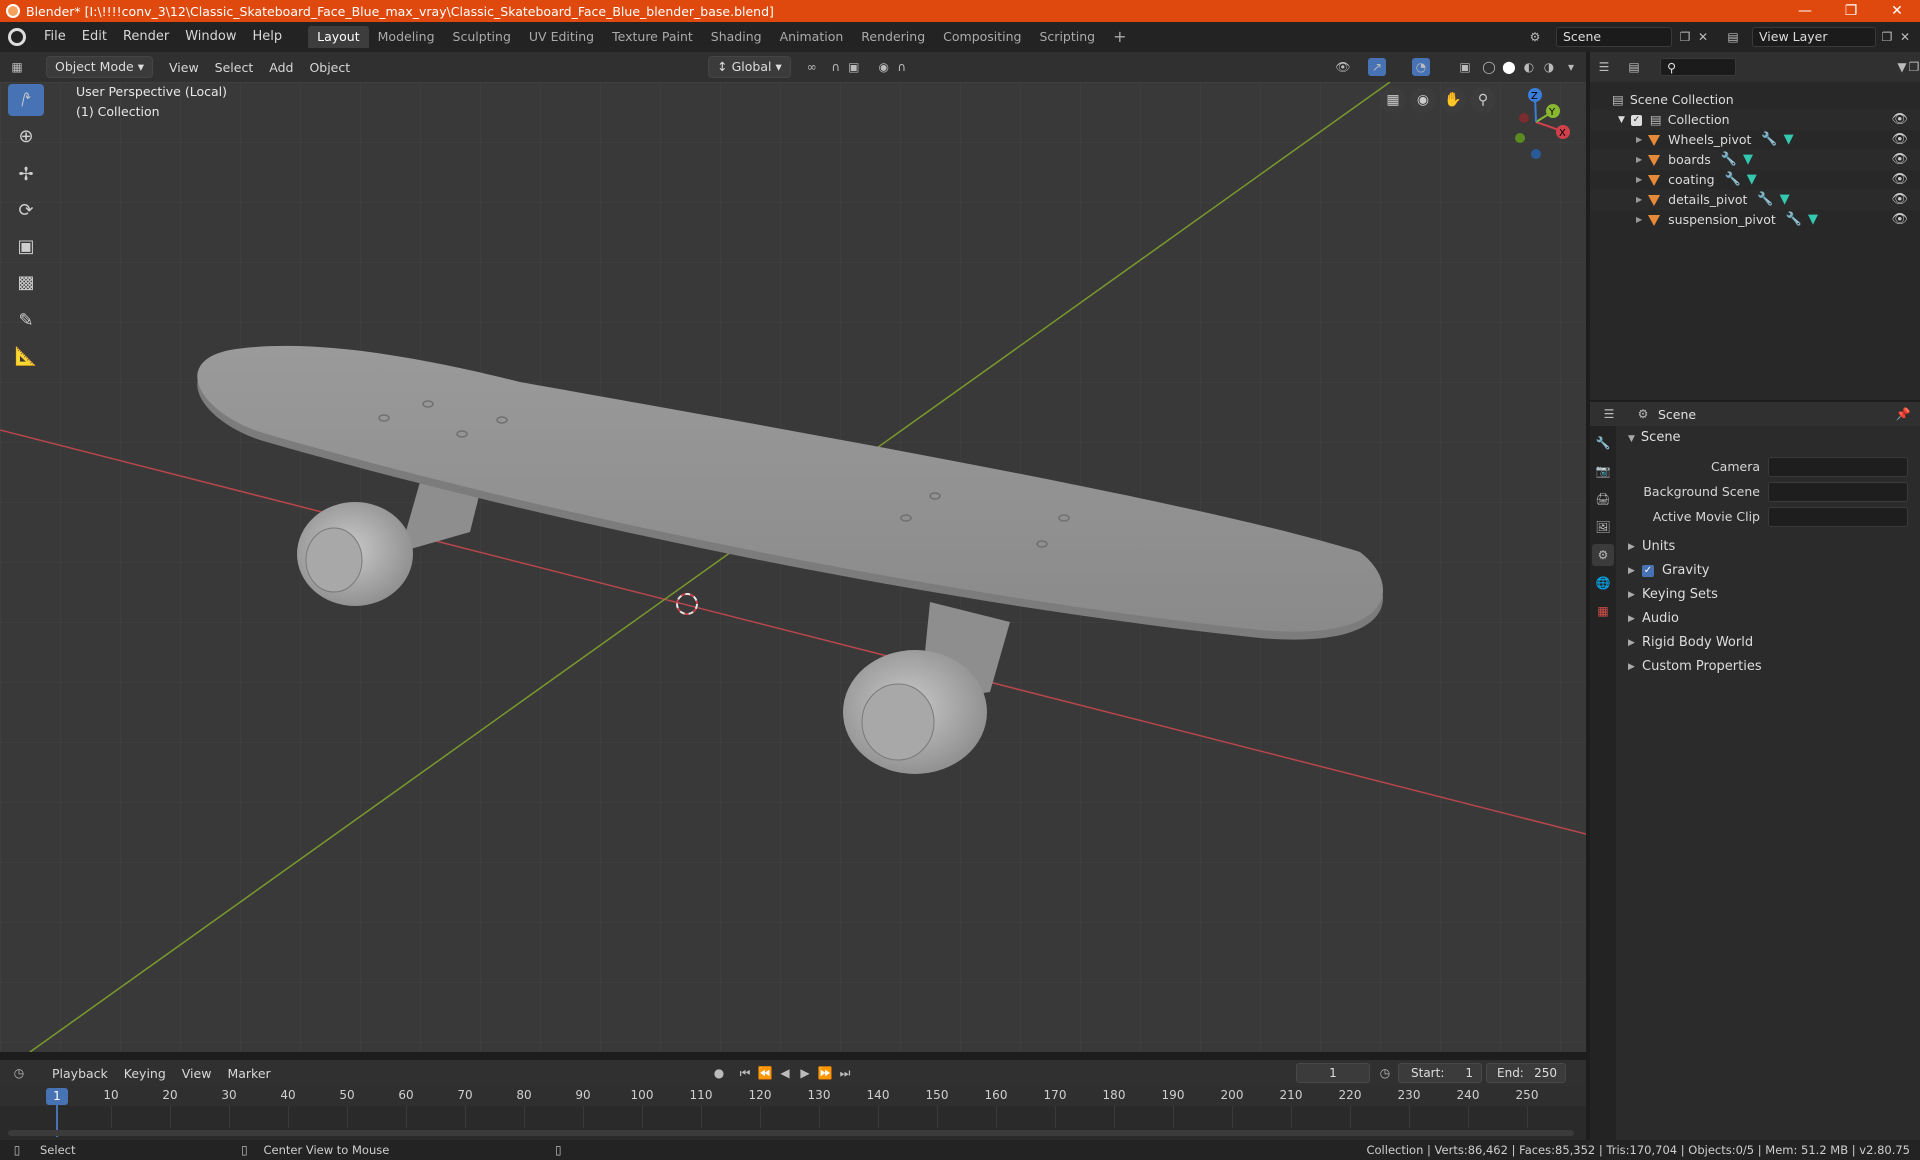  Describe the element at coordinates (812, 67) in the screenshot. I see `pivot-point-icon: ∞` at that location.